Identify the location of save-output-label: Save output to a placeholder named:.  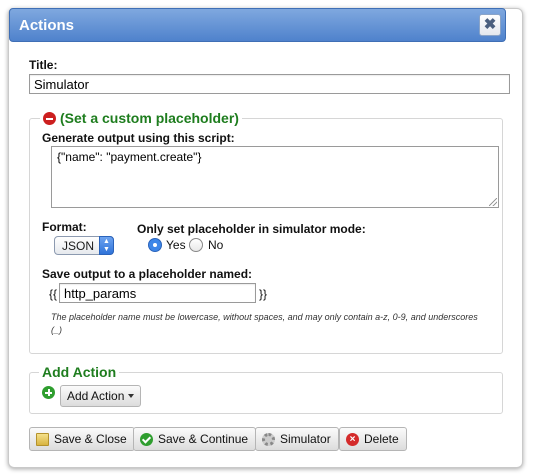
(147, 274).